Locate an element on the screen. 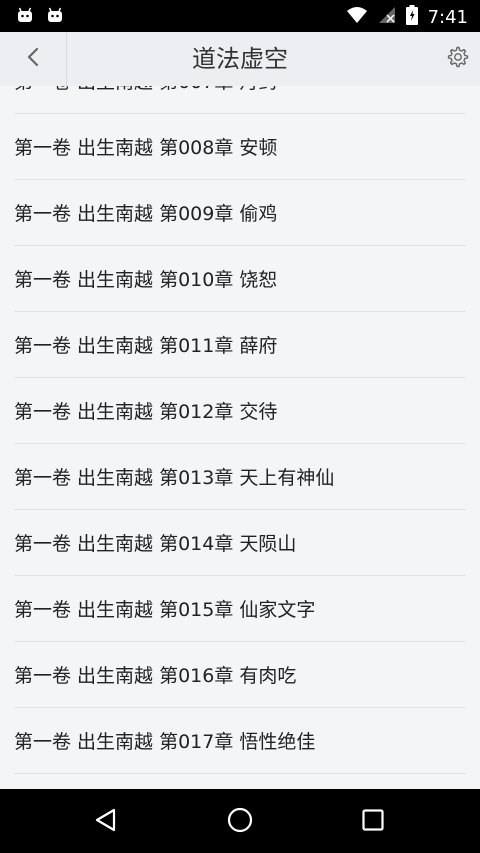 The width and height of the screenshot is (480, 853). gear-icon is located at coordinates (458, 59).